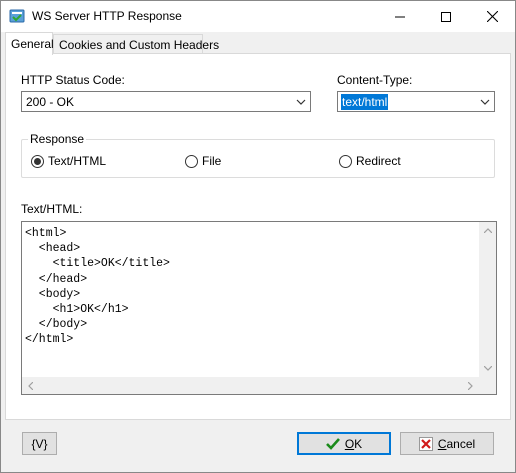  I want to click on chevron-right-icon, so click(470, 385).